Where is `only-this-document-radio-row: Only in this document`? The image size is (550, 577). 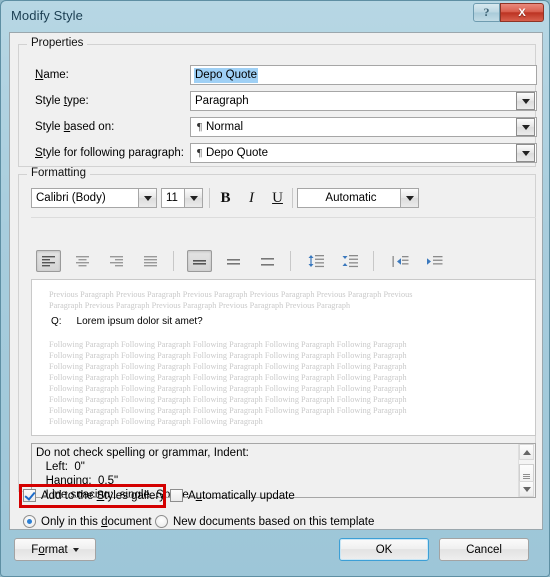 only-this-document-radio-row: Only in this document is located at coordinates (87, 521).